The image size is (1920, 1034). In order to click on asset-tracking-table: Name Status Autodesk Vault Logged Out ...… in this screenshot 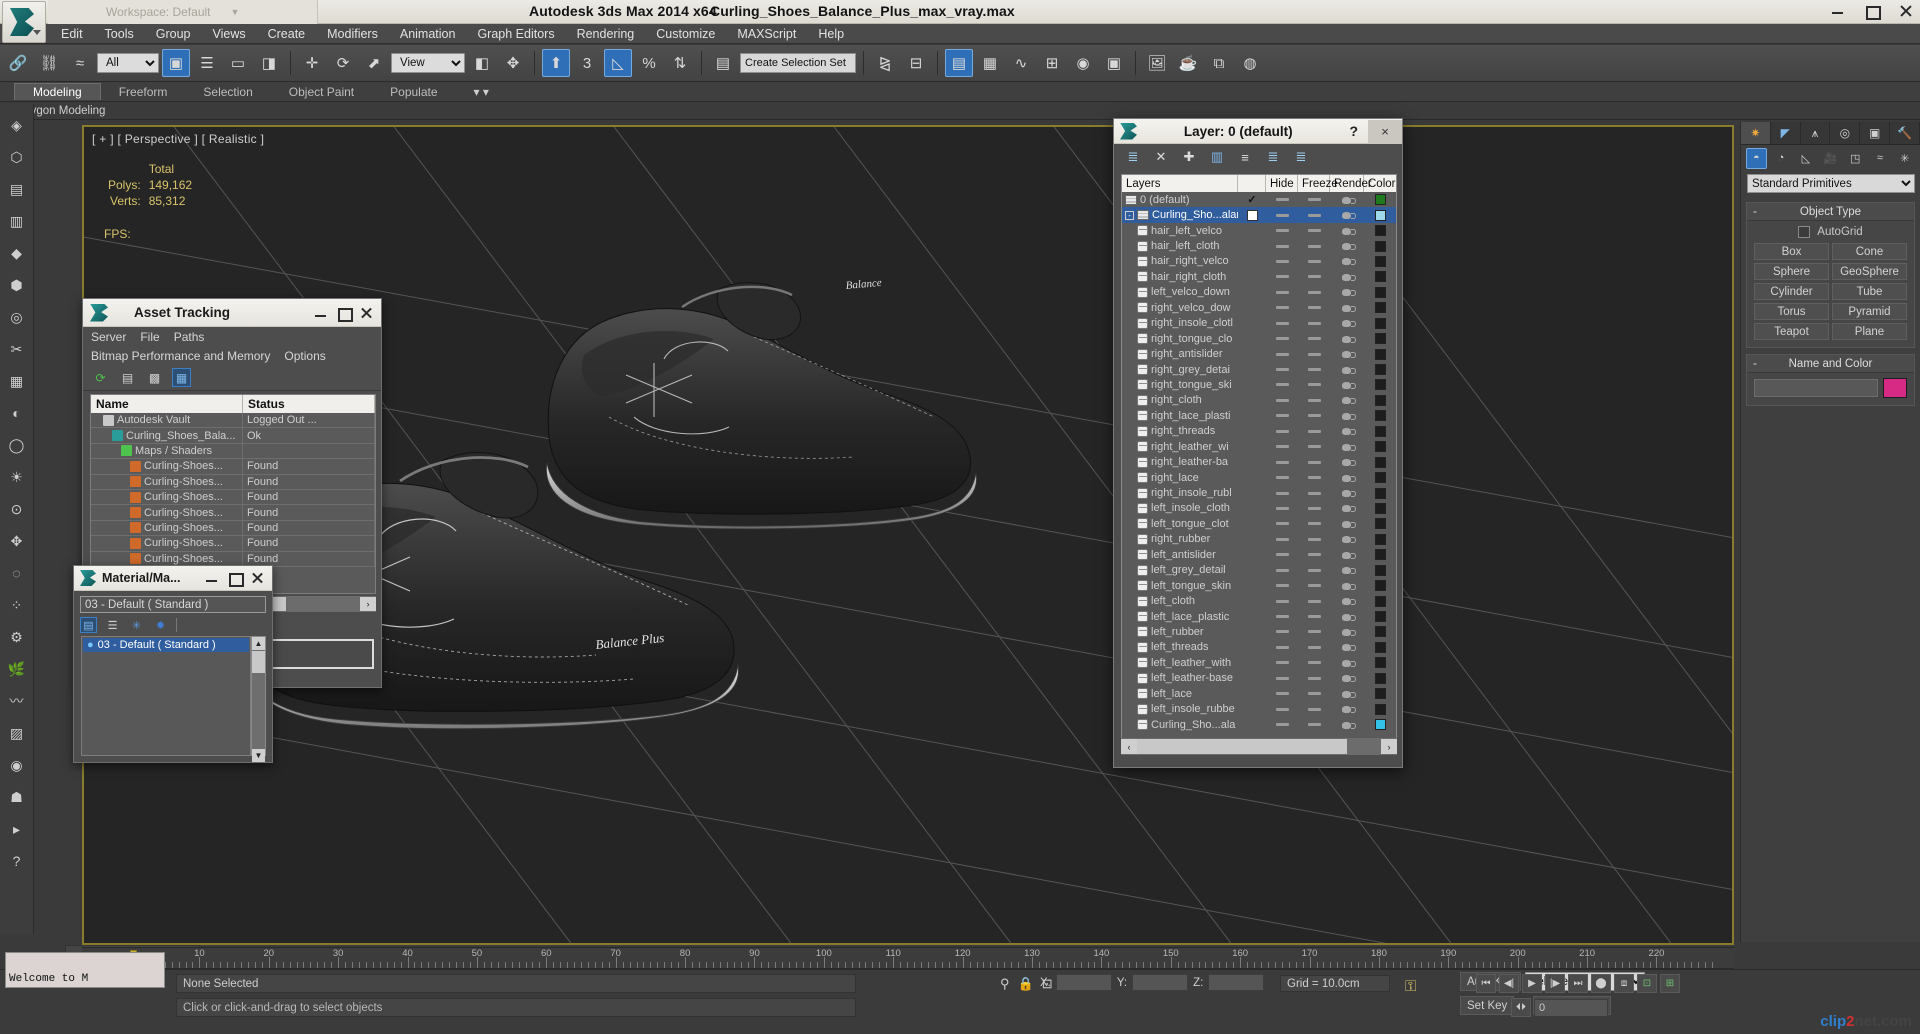, I will do `click(233, 494)`.